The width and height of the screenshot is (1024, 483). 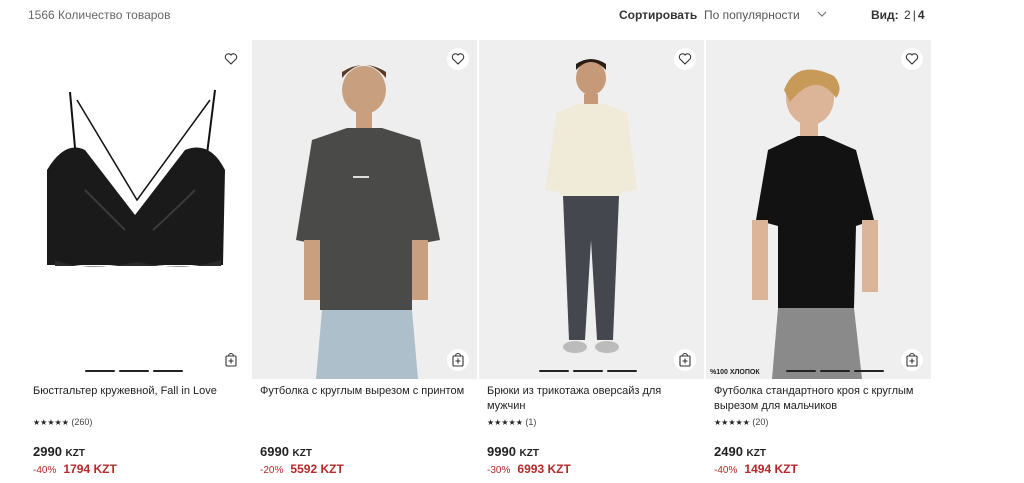 I want to click on original-price: 9990 KZT, so click(x=513, y=451).